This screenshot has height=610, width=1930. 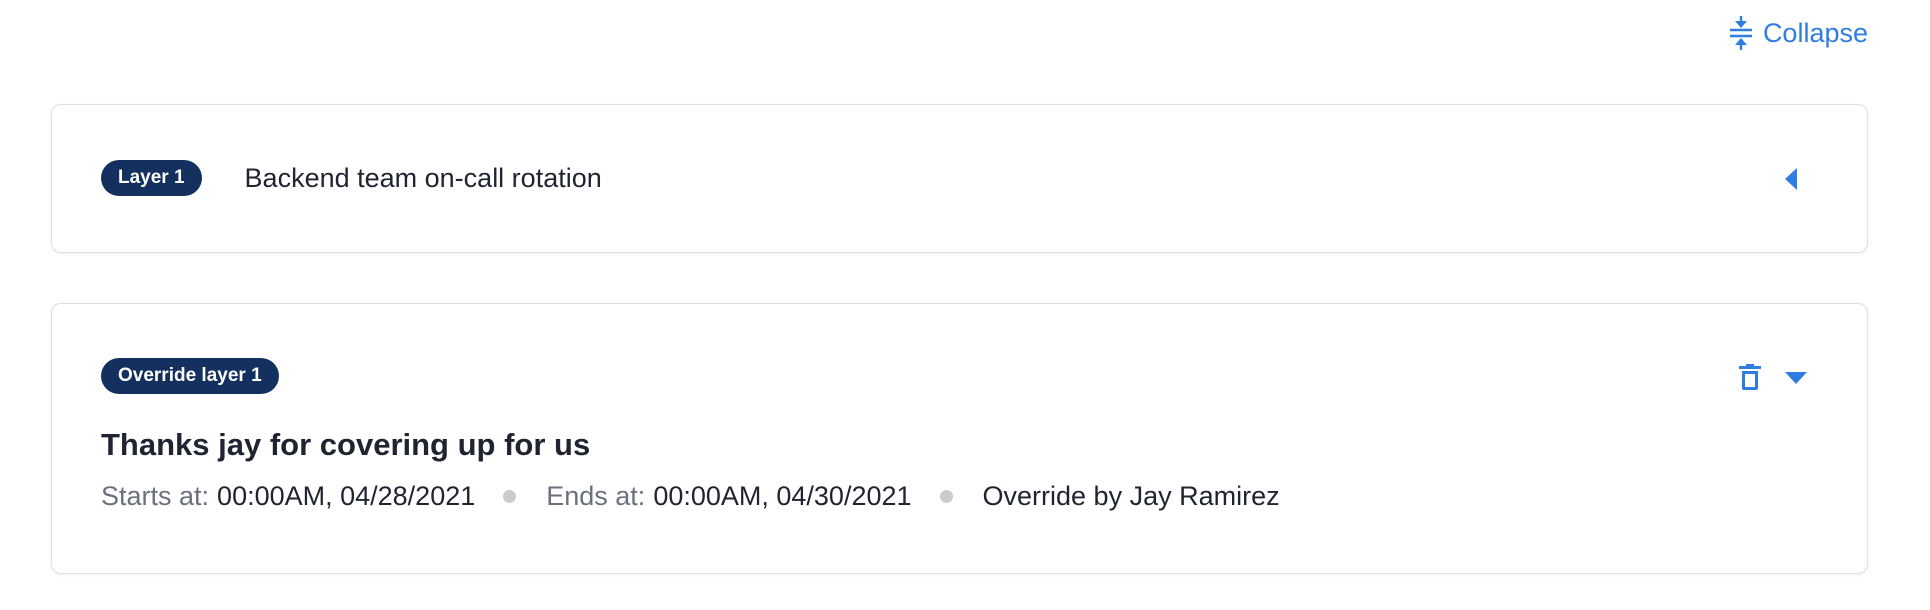 I want to click on caret-down-icon, so click(x=1796, y=380).